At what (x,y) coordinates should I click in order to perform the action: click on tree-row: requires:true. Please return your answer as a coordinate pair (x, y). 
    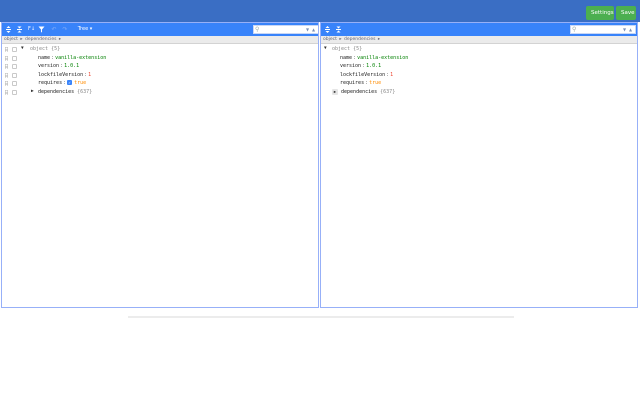
    Looking at the image, I should click on (361, 83).